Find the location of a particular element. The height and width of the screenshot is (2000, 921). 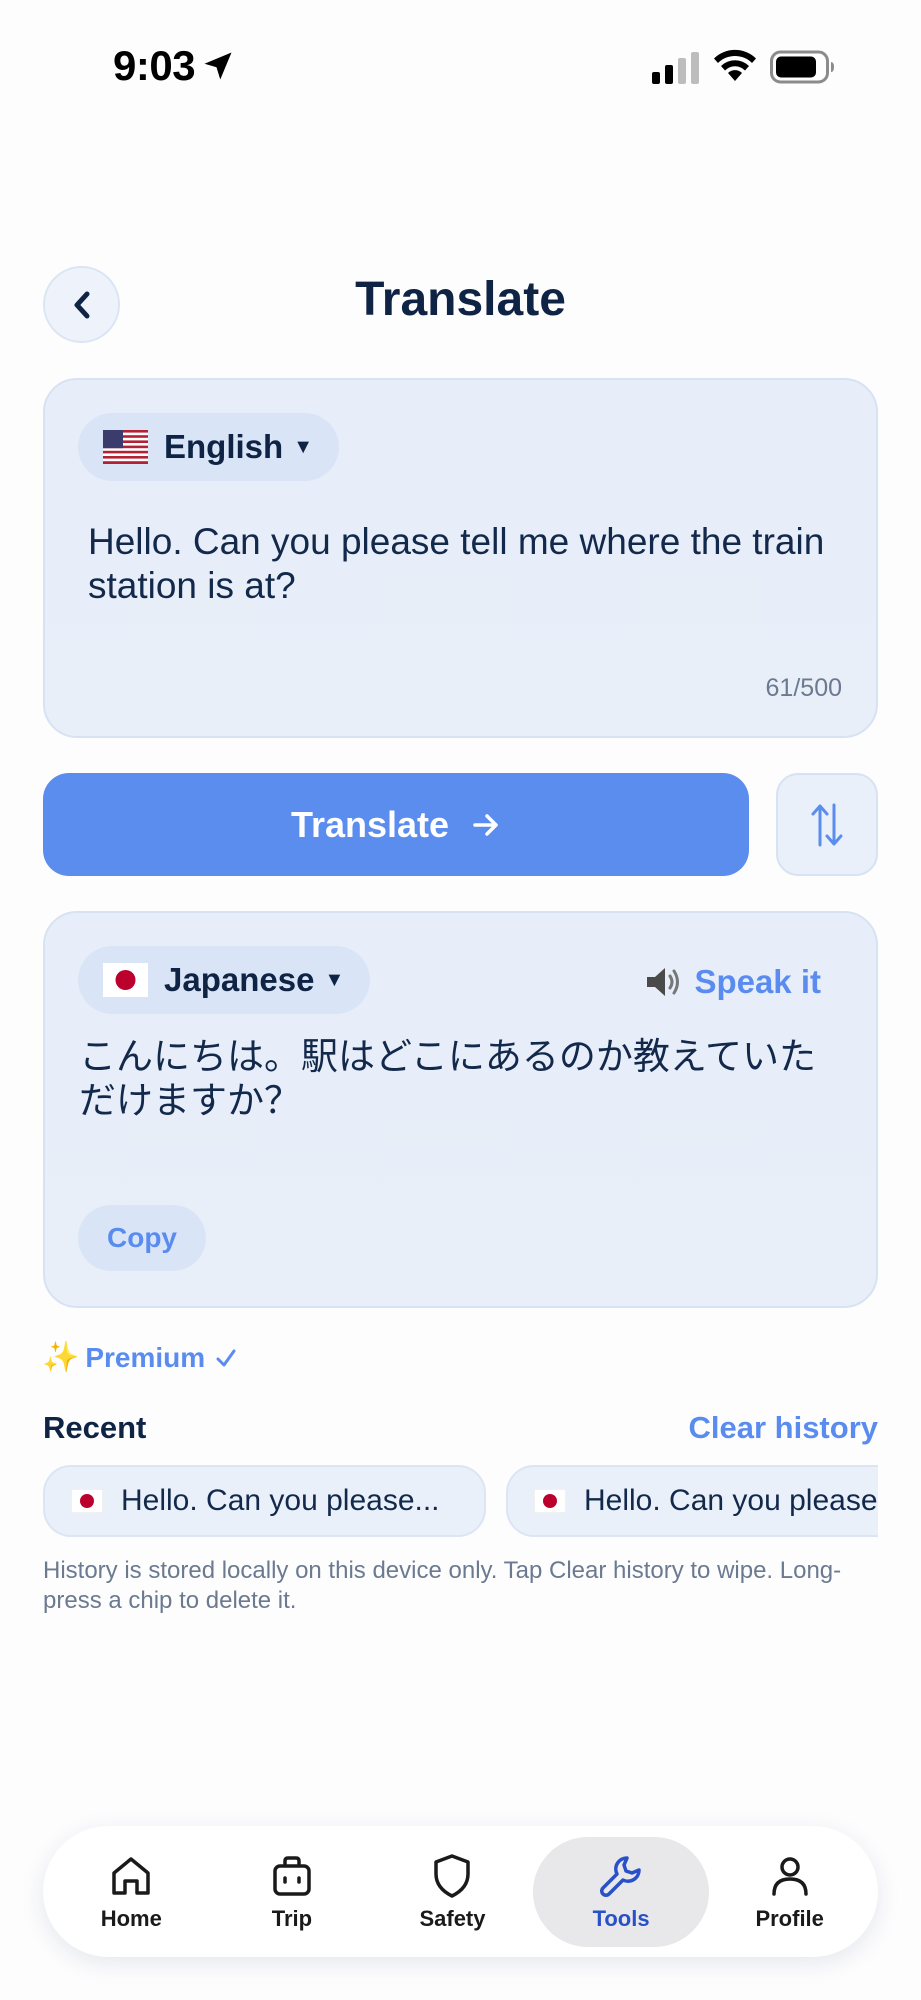

tab-tools: Tools is located at coordinates (621, 1891).